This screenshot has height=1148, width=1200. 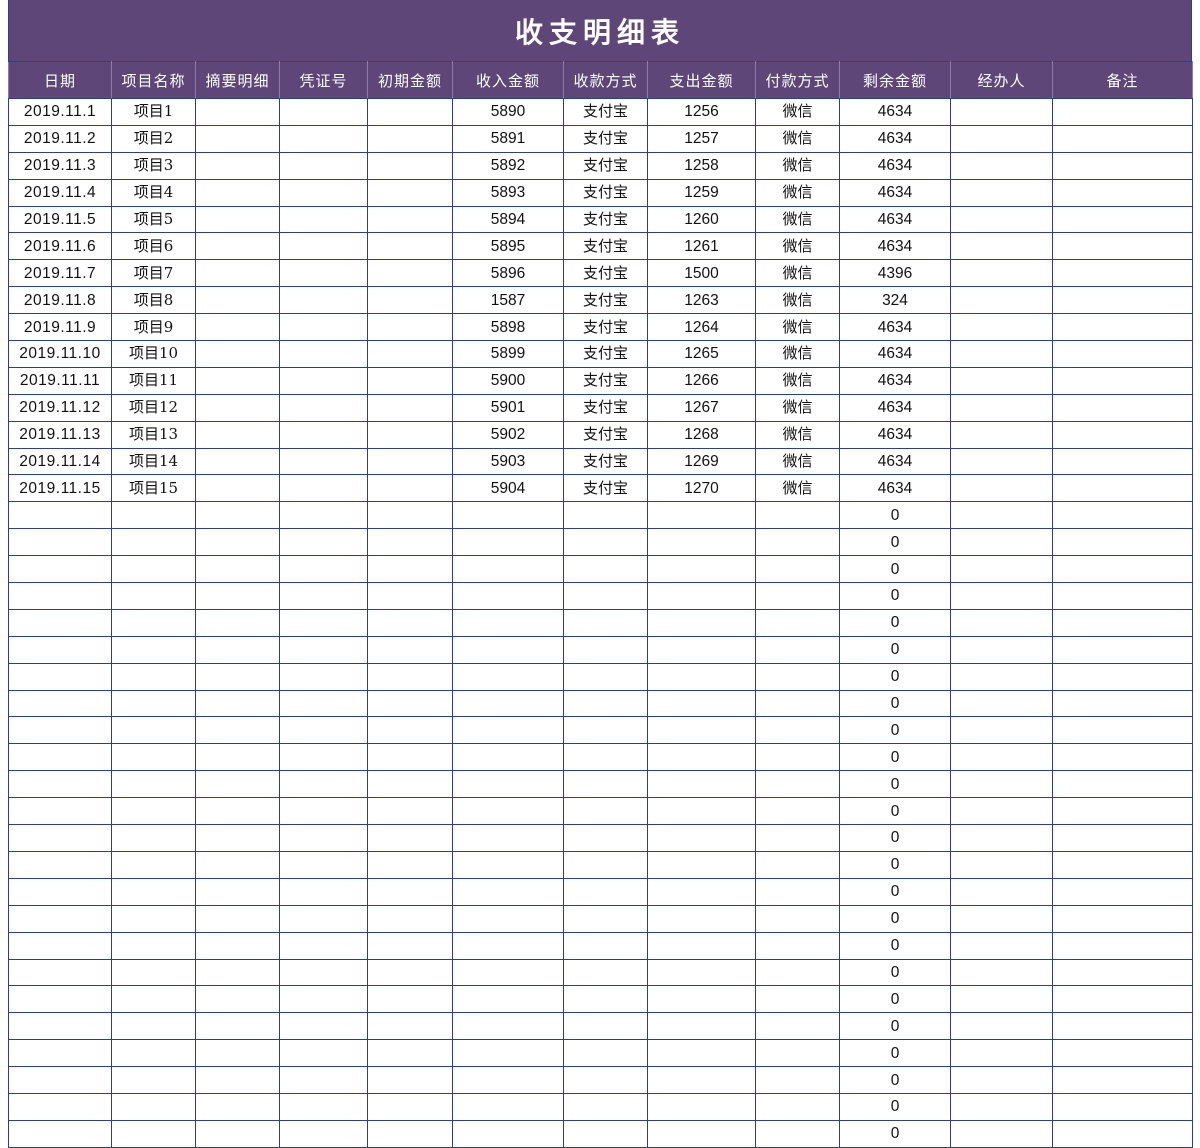 What do you see at coordinates (701, 246) in the screenshot?
I see `expense-amount-cell: 1261` at bounding box center [701, 246].